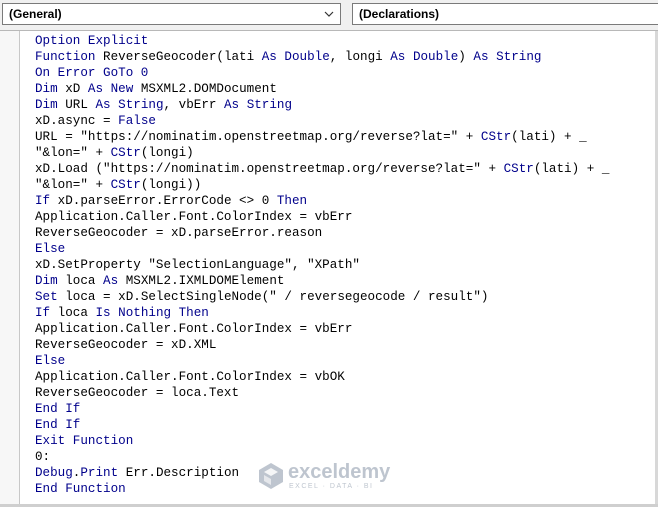 The height and width of the screenshot is (507, 658). What do you see at coordinates (137, 393) in the screenshot?
I see `code-text: ReverseGeocoder = loca.Text` at bounding box center [137, 393].